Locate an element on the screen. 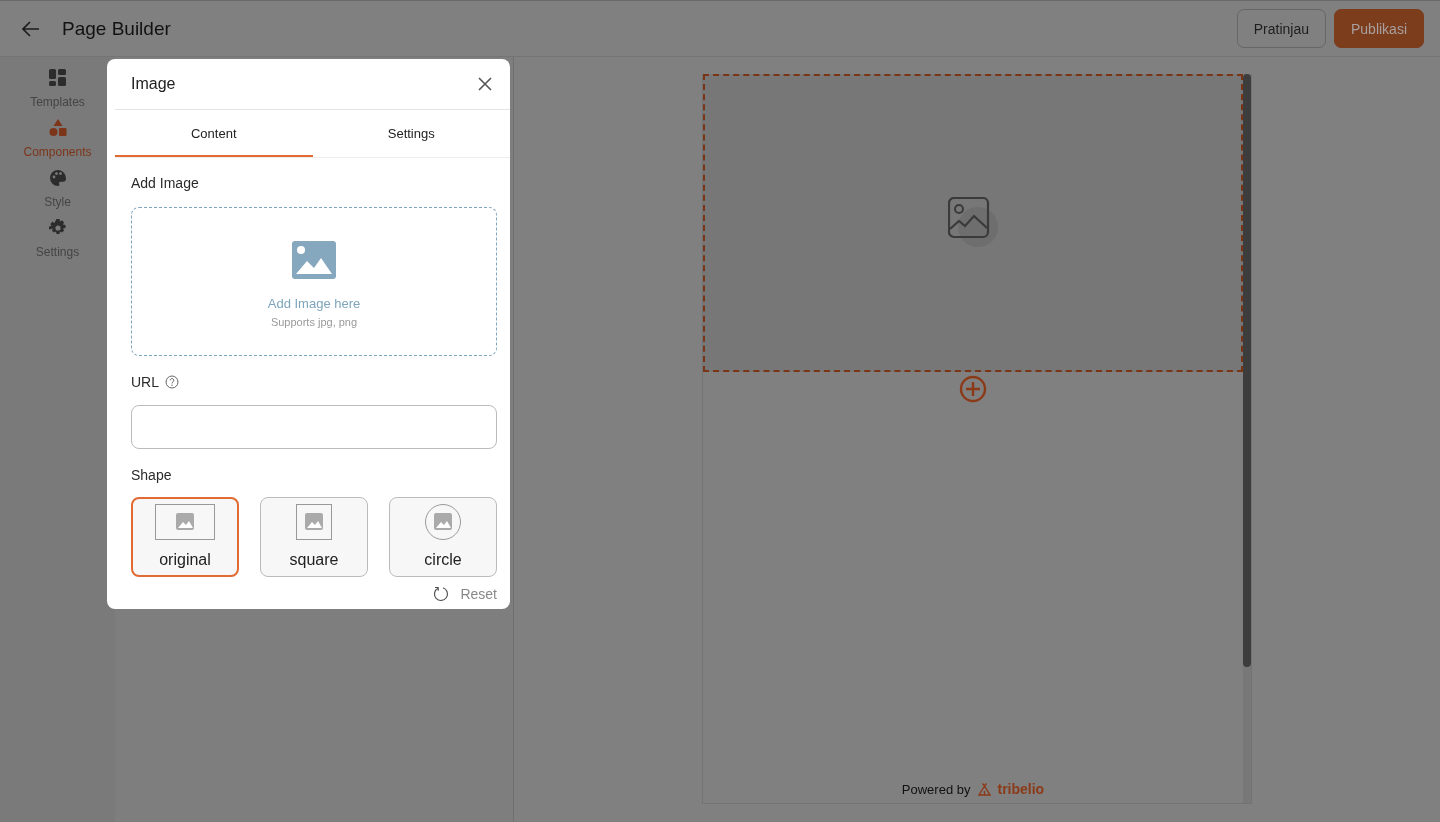 This screenshot has height=822, width=1440. field-label: Add Image is located at coordinates (165, 183).